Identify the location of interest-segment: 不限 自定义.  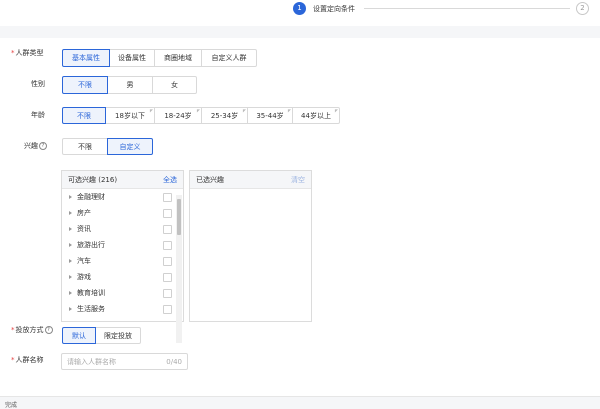
(107, 146).